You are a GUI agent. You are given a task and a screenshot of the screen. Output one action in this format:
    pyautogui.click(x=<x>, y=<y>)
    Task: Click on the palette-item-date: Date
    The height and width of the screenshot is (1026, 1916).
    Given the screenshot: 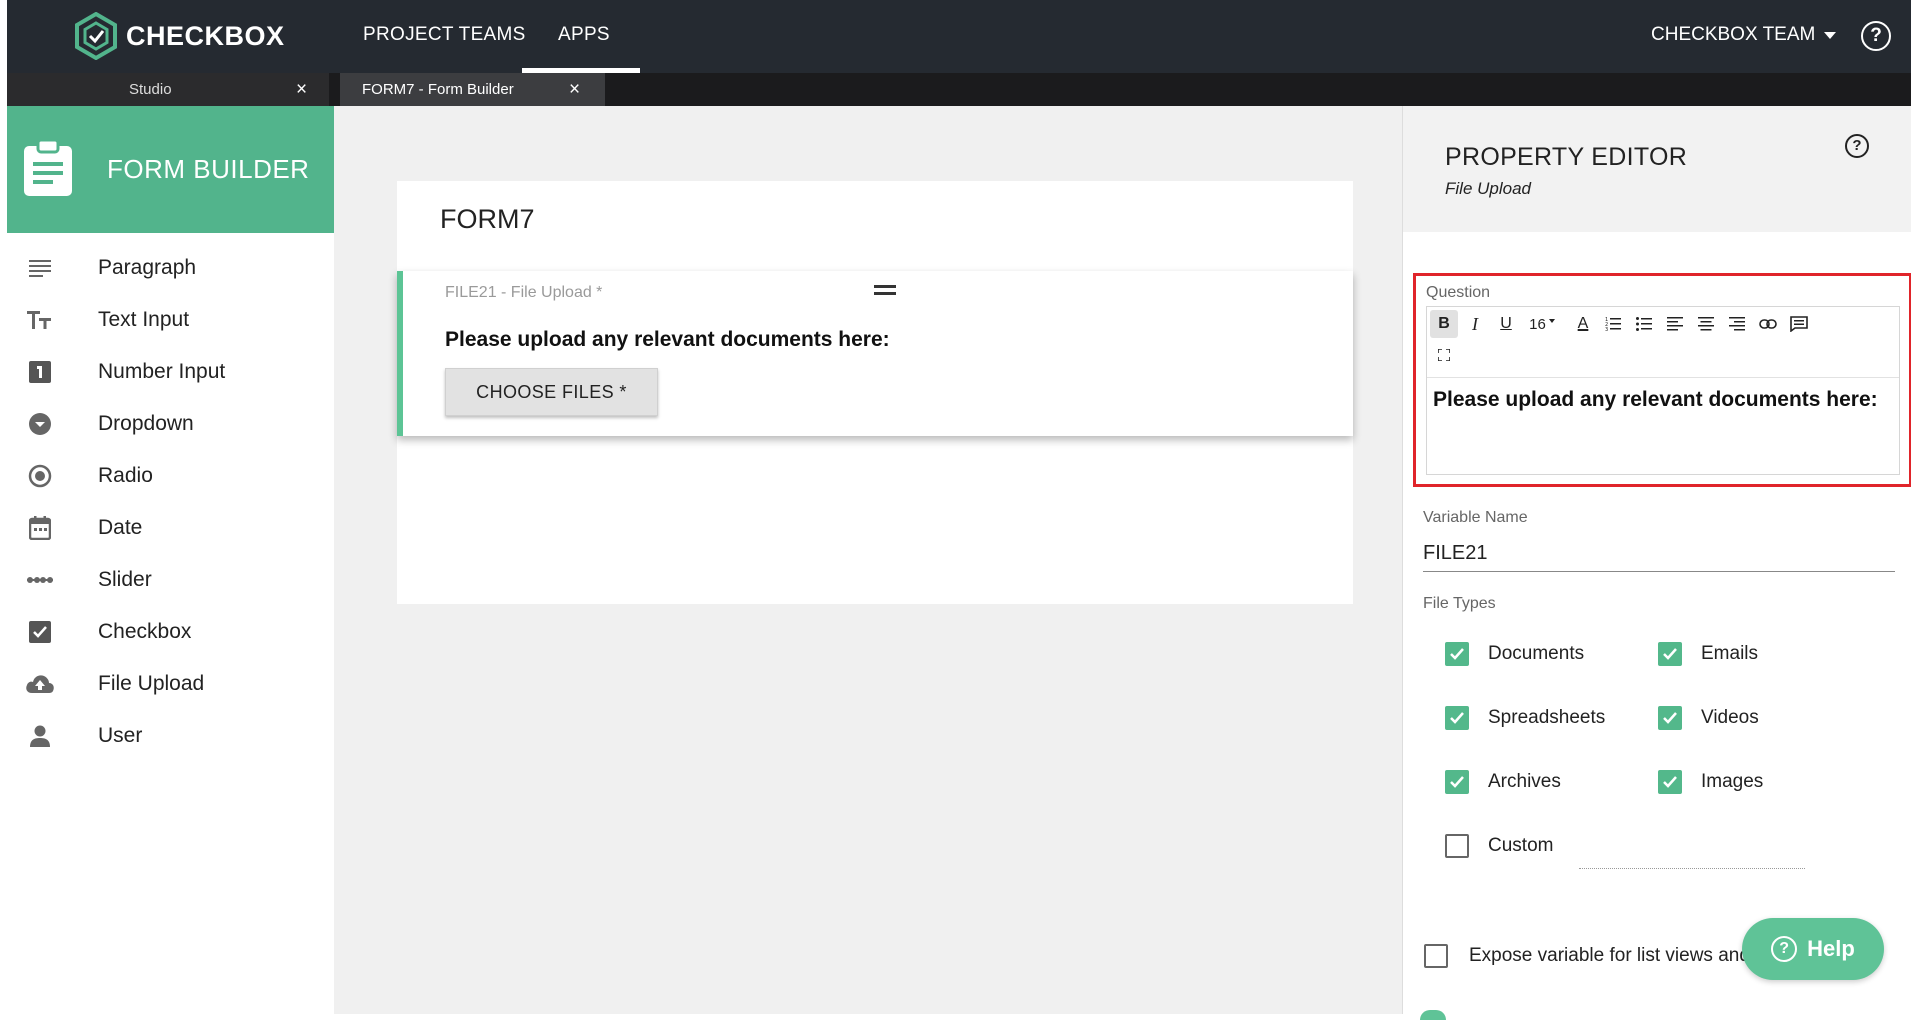 What is the action you would take?
    pyautogui.click(x=170, y=528)
    